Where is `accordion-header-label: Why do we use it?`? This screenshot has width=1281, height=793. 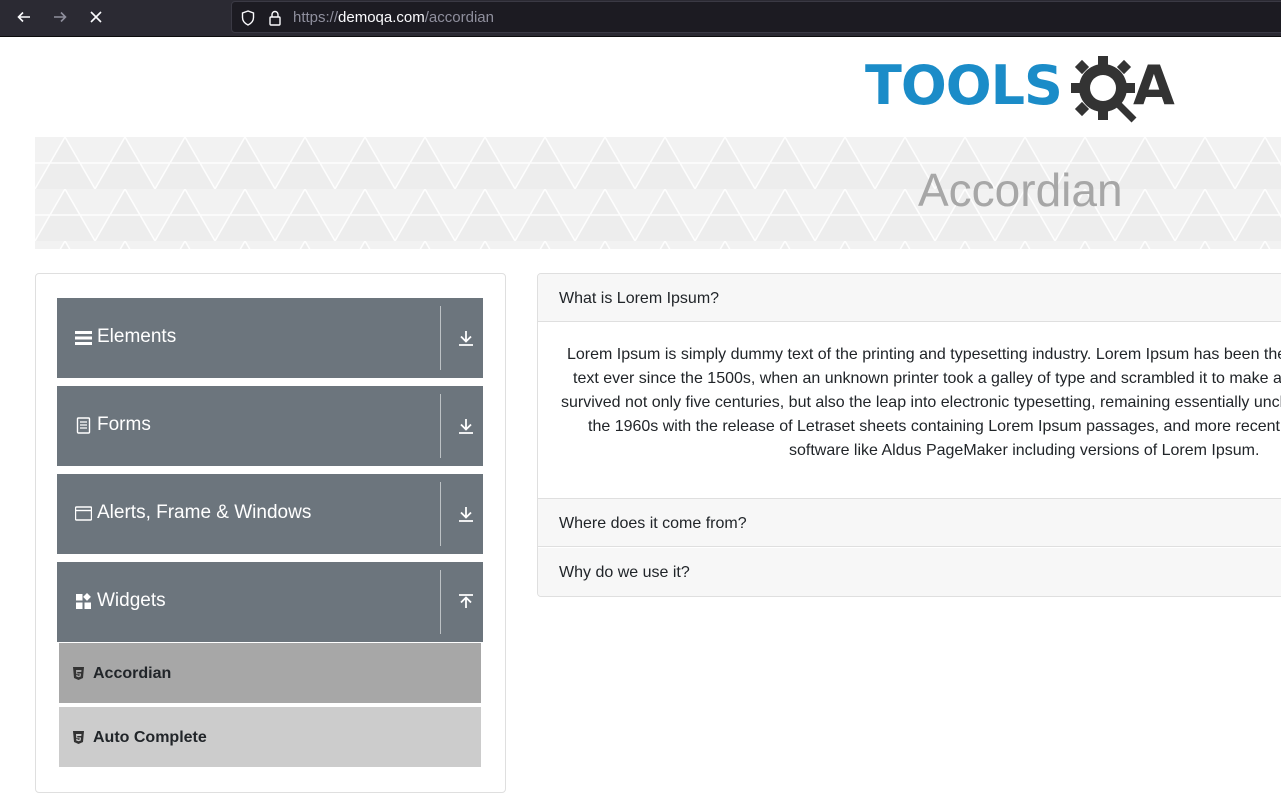
accordion-header-label: Why do we use it? is located at coordinates (624, 572).